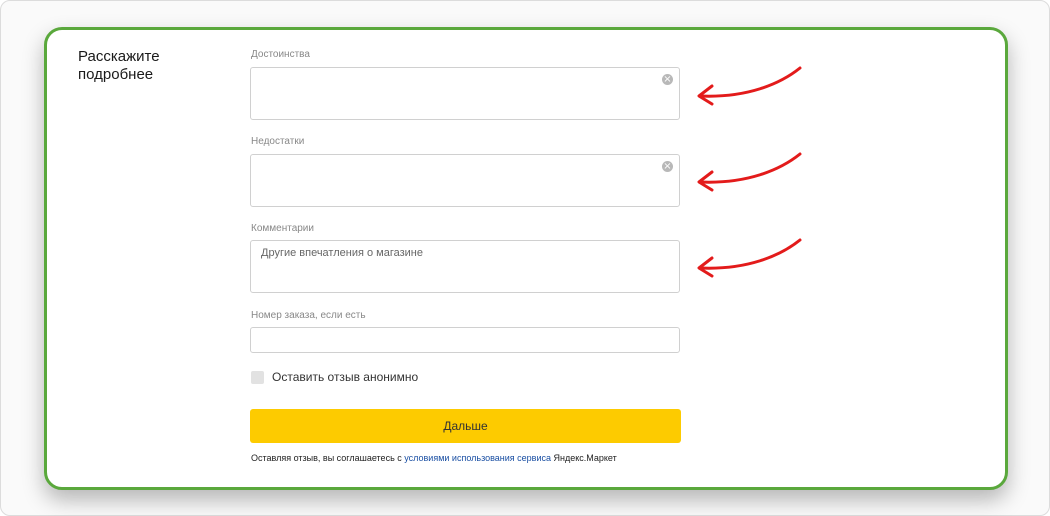 Image resolution: width=1050 pixels, height=516 pixels. What do you see at coordinates (328, 458) in the screenshot?
I see `terms-prefix: Оставляя отзыв, вы соглашаетесь с` at bounding box center [328, 458].